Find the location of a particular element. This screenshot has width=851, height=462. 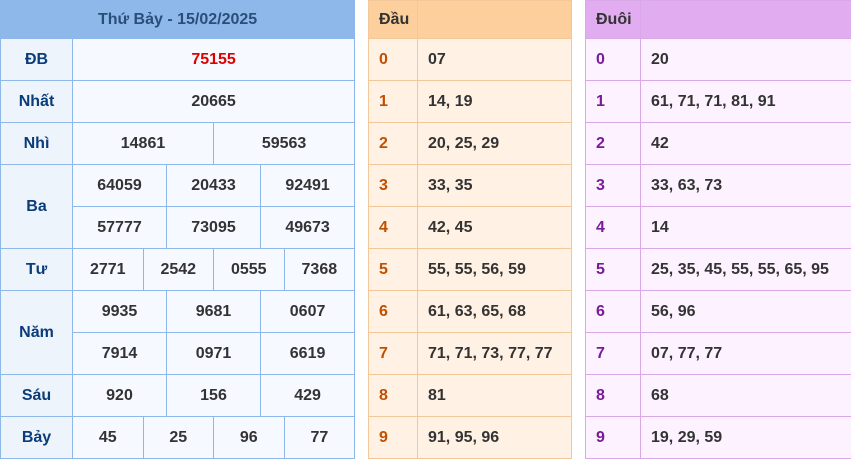

dau-row: 0 07 is located at coordinates (470, 59).